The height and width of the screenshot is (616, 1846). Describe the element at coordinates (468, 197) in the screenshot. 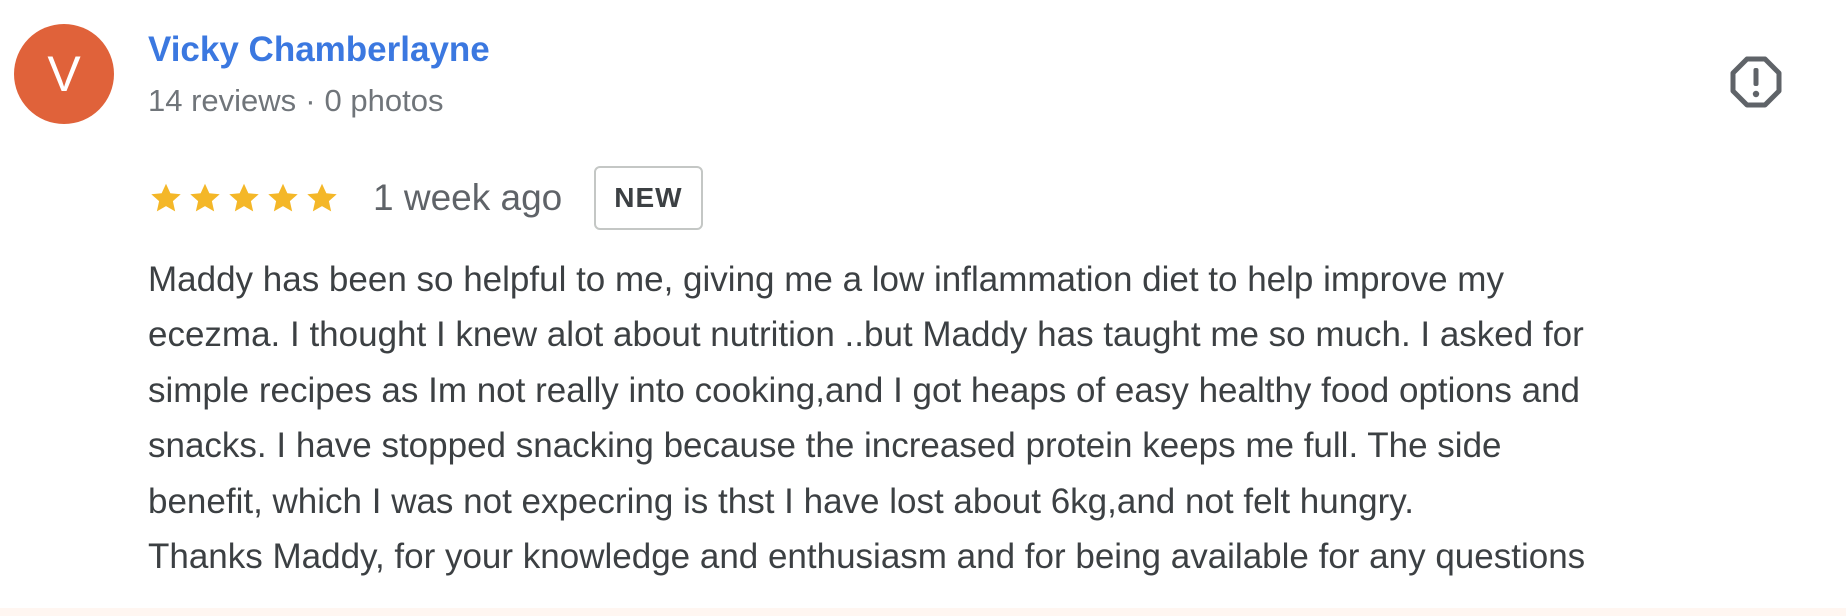

I see `review-date: 1 week ago` at that location.